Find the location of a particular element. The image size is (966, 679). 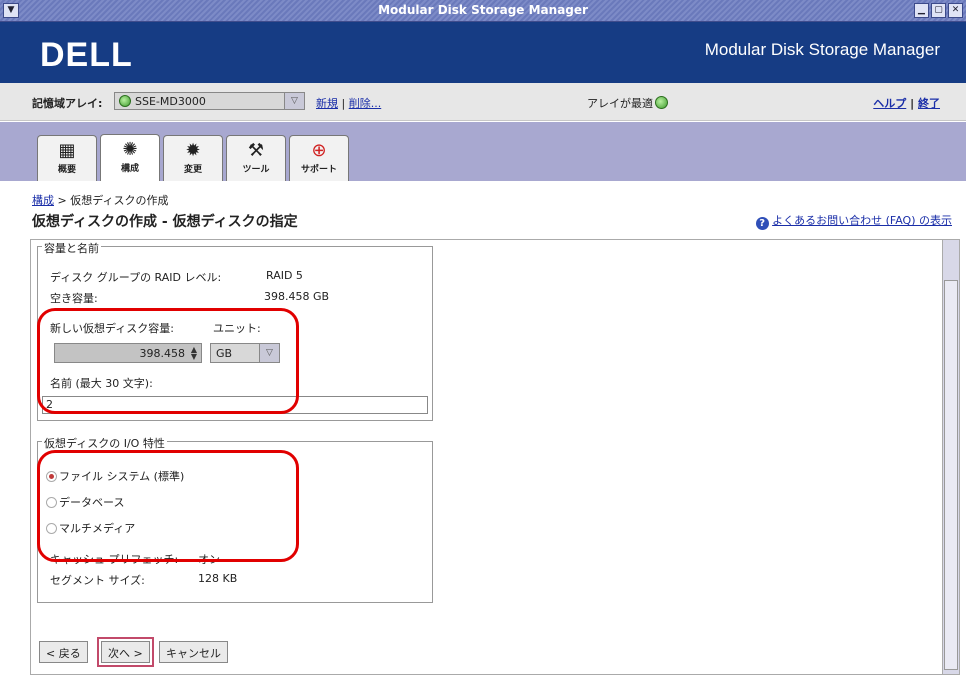

segment-size-label: セグメント サイズ: is located at coordinates (97, 580).